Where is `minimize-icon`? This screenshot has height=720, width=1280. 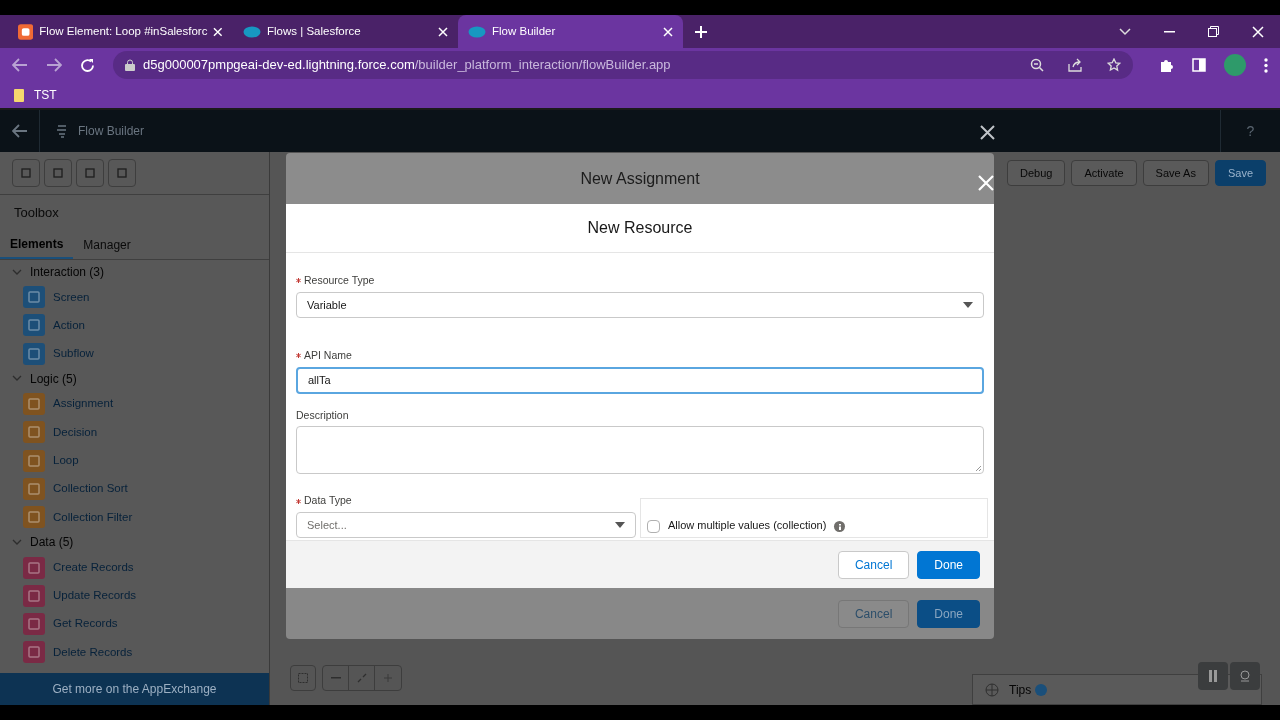
minimize-icon is located at coordinates (1169, 31).